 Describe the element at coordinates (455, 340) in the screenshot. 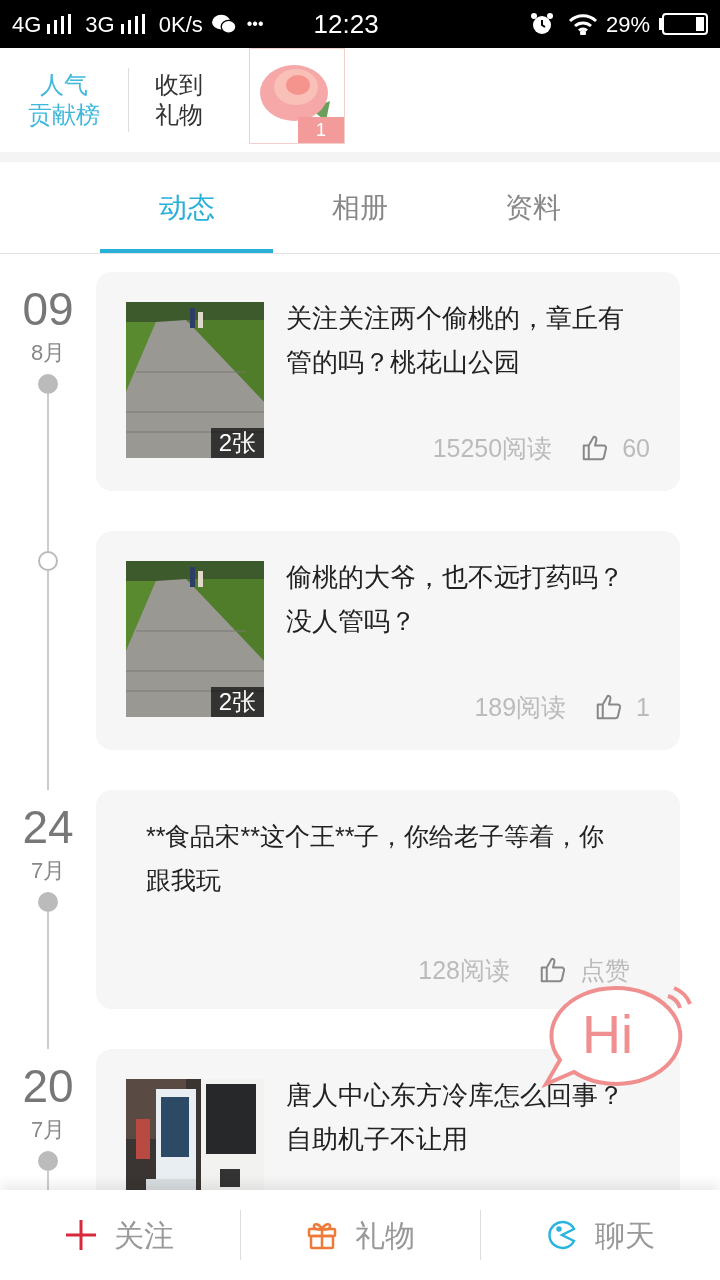

I see `post-text: 关注关注两个偷桃的，章丘有管的吗？桃花山公园` at that location.